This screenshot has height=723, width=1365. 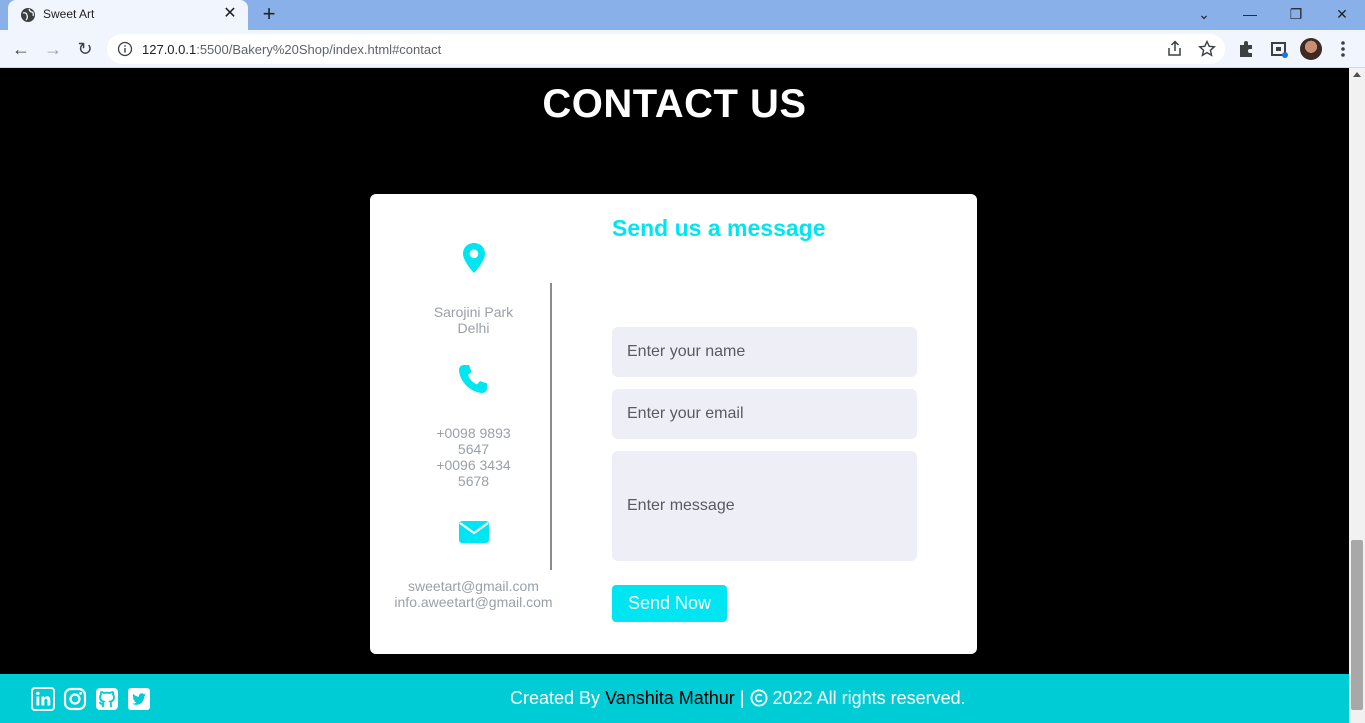 I want to click on minimize-button: —, so click(x=1250, y=15).